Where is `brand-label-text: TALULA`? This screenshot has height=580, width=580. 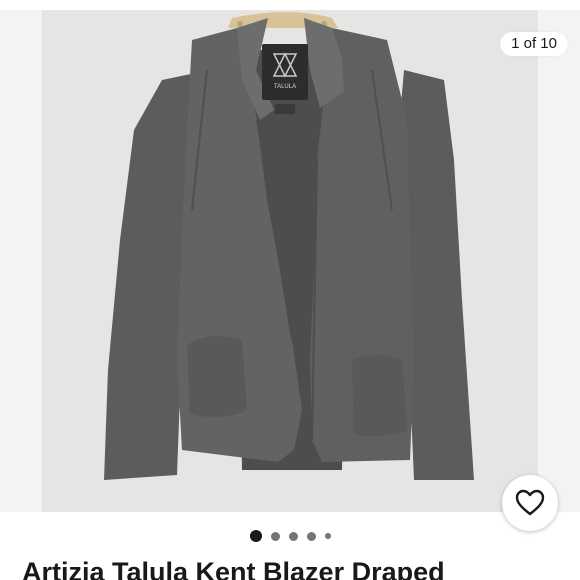 brand-label-text: TALULA is located at coordinates (285, 87).